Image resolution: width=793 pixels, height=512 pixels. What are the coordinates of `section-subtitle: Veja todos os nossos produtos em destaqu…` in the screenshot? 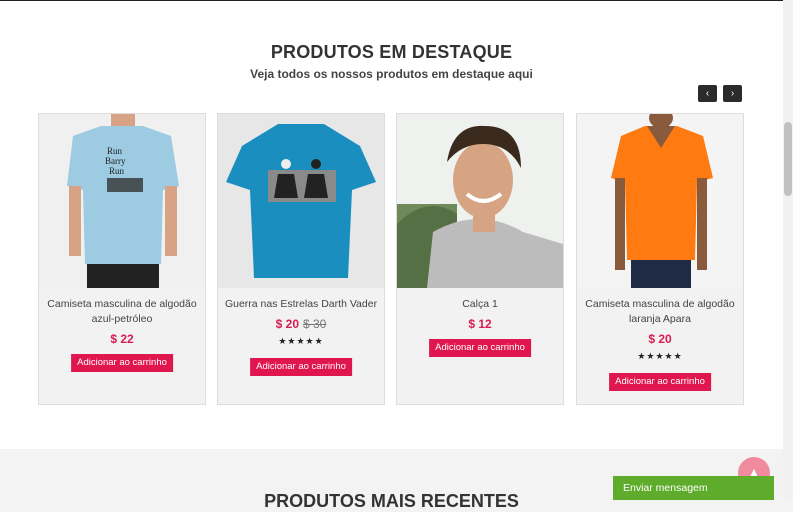 It's located at (391, 74).